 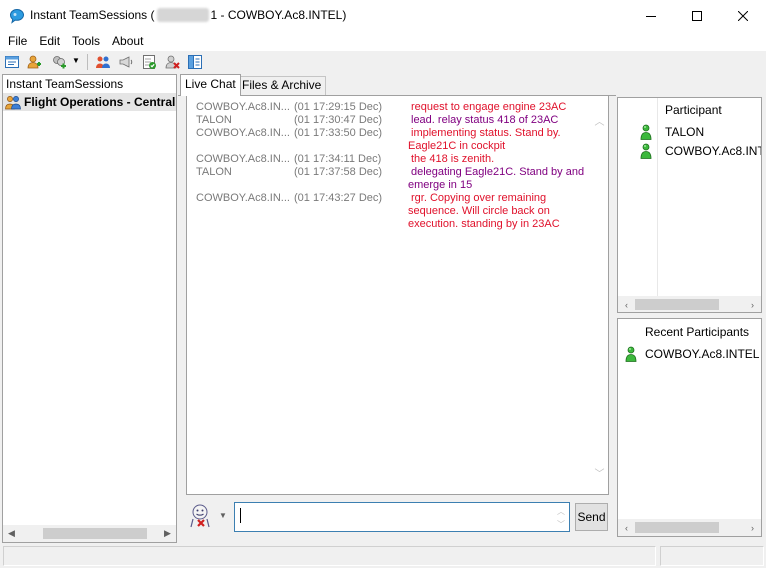 I want to click on scroll-left-icon: ◀, so click(x=11, y=533).